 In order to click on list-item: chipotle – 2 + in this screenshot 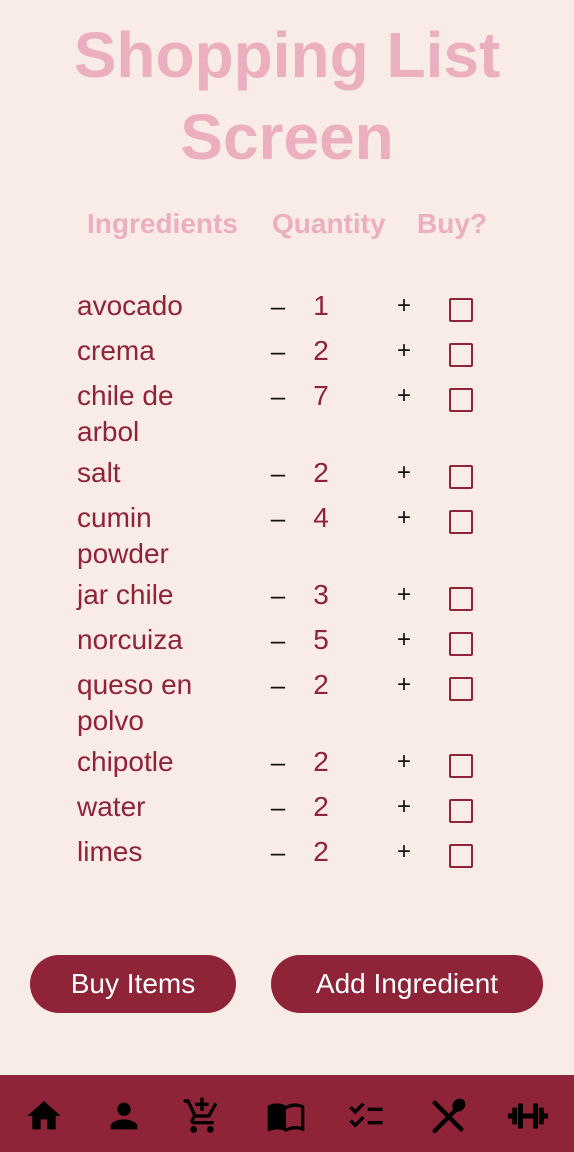, I will do `click(287, 766)`.